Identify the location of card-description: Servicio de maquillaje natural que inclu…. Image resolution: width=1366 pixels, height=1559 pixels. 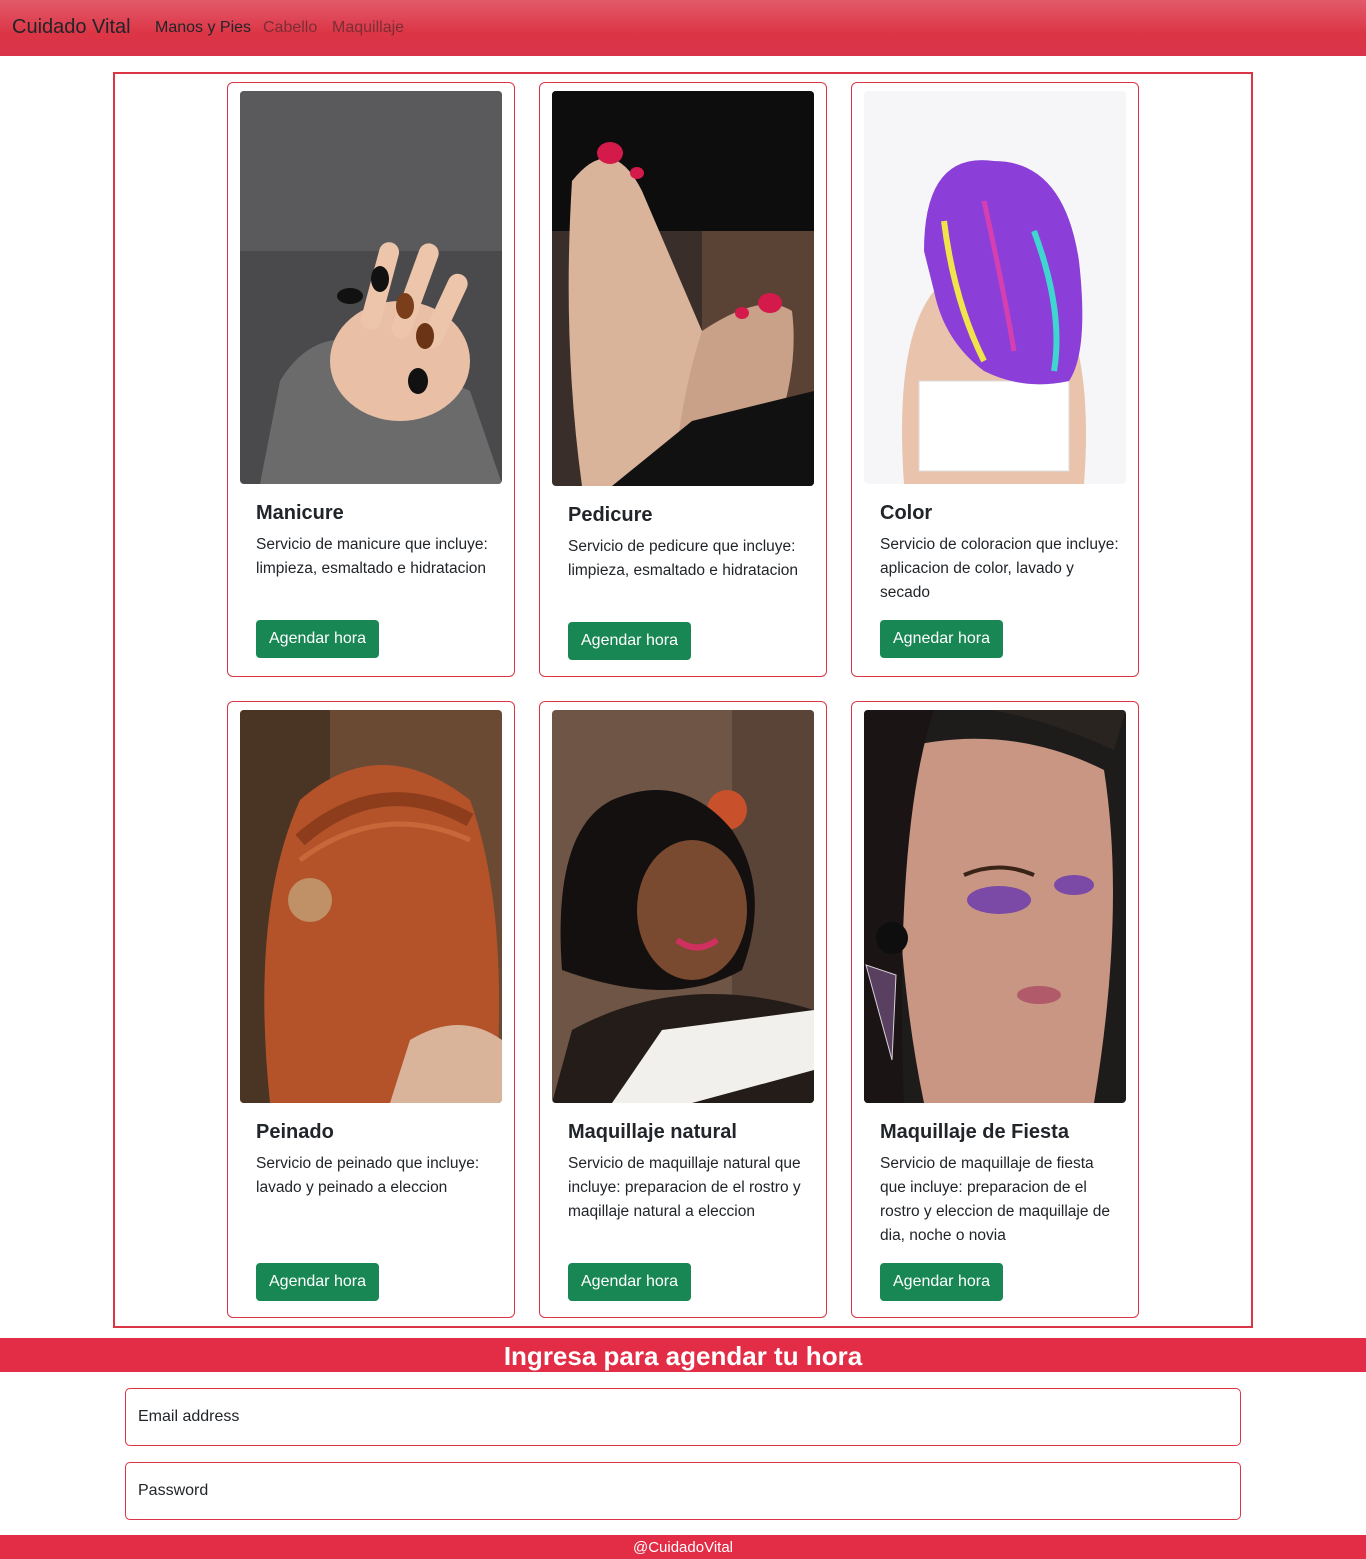
(684, 1187).